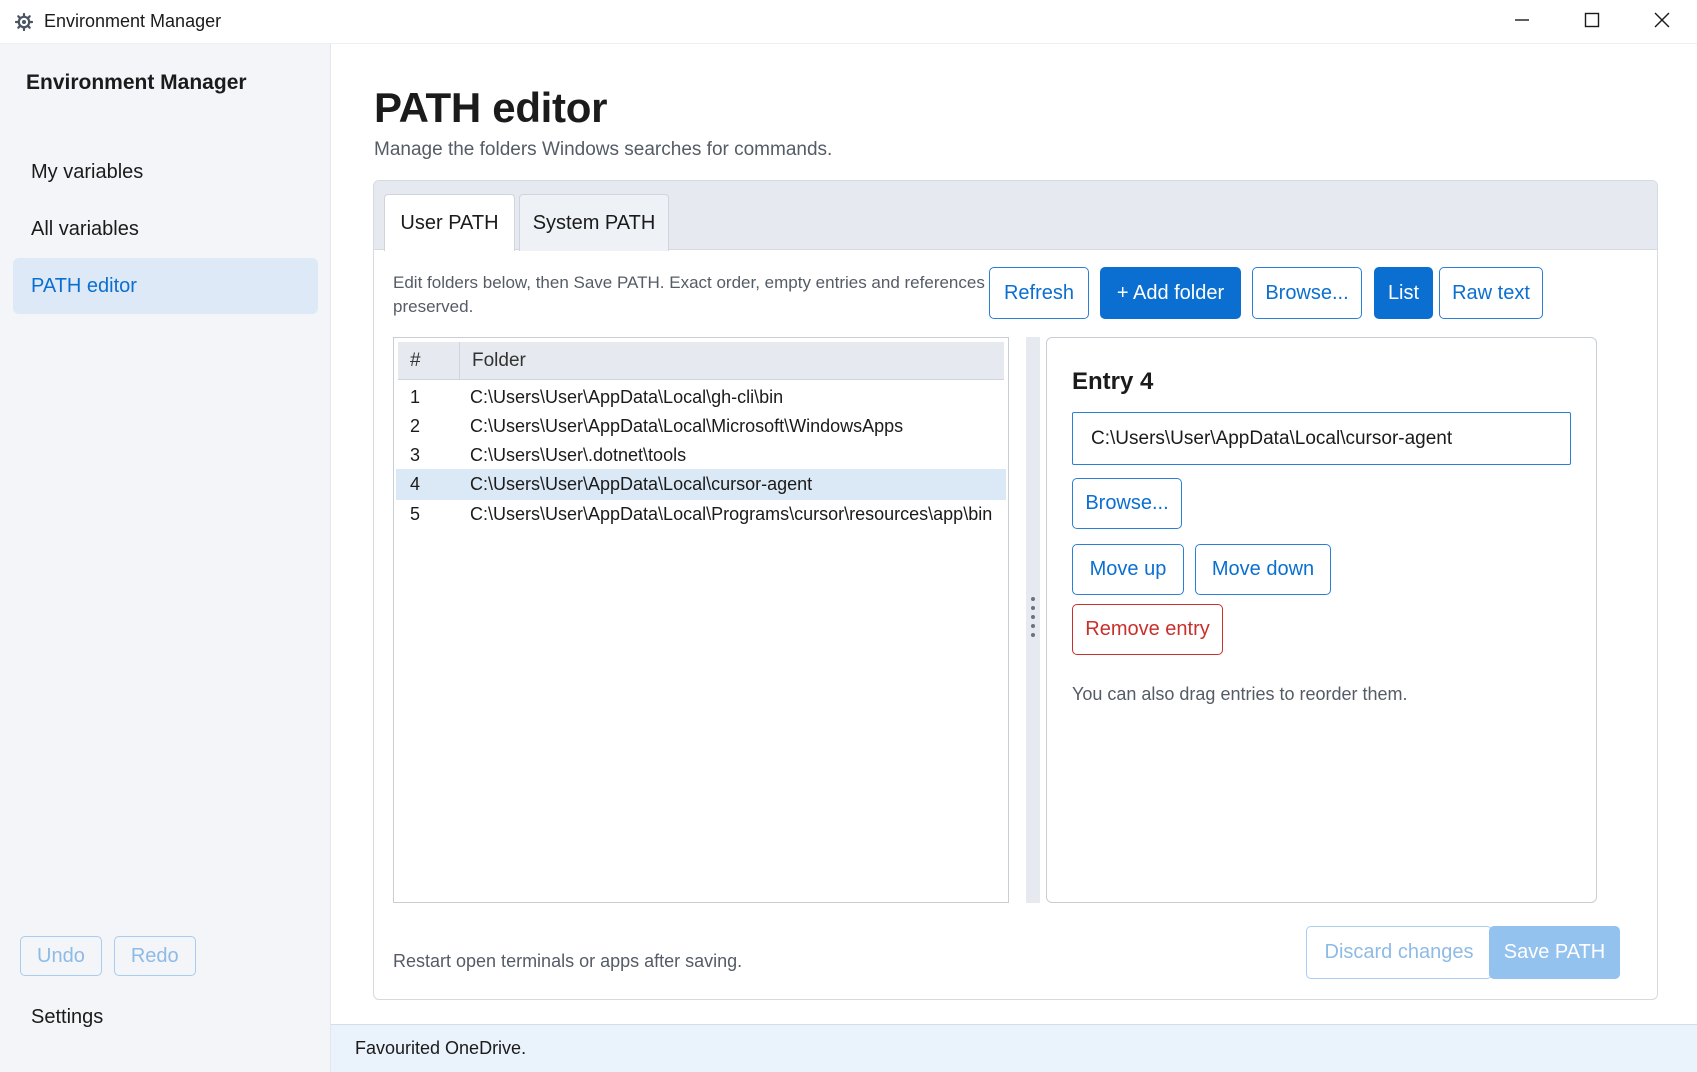 The width and height of the screenshot is (1697, 1072). I want to click on sidebar-item-path-editor: PATH editor, so click(165, 286).